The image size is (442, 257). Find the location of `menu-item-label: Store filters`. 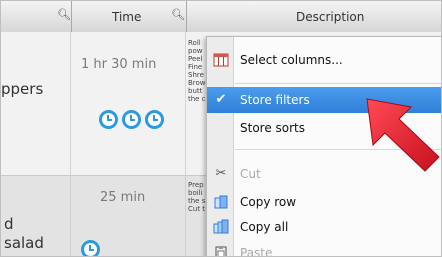

menu-item-label: Store filters is located at coordinates (275, 100).